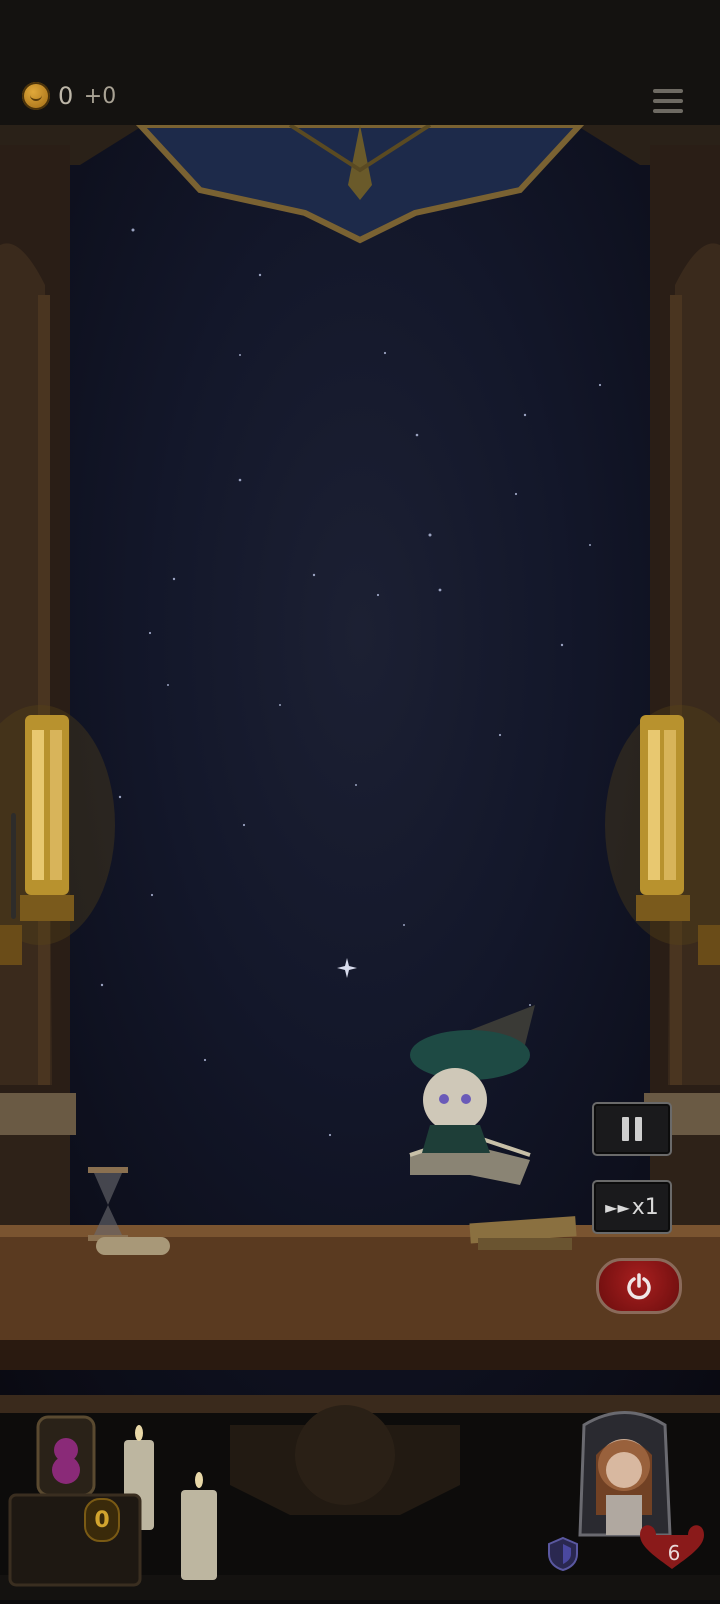  I want to click on hamburger-menu-icon, so click(668, 101).